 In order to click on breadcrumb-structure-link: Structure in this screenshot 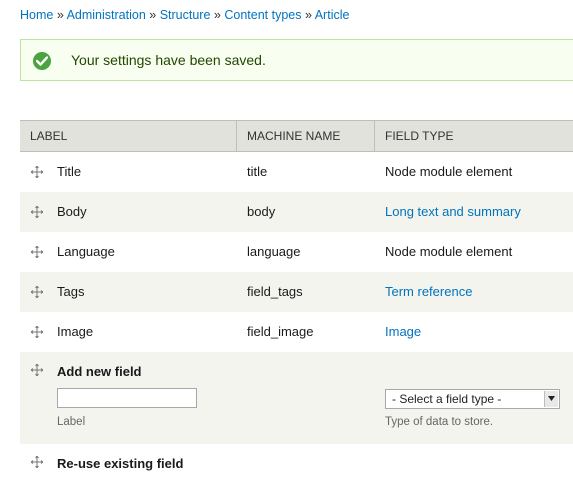, I will do `click(185, 15)`.